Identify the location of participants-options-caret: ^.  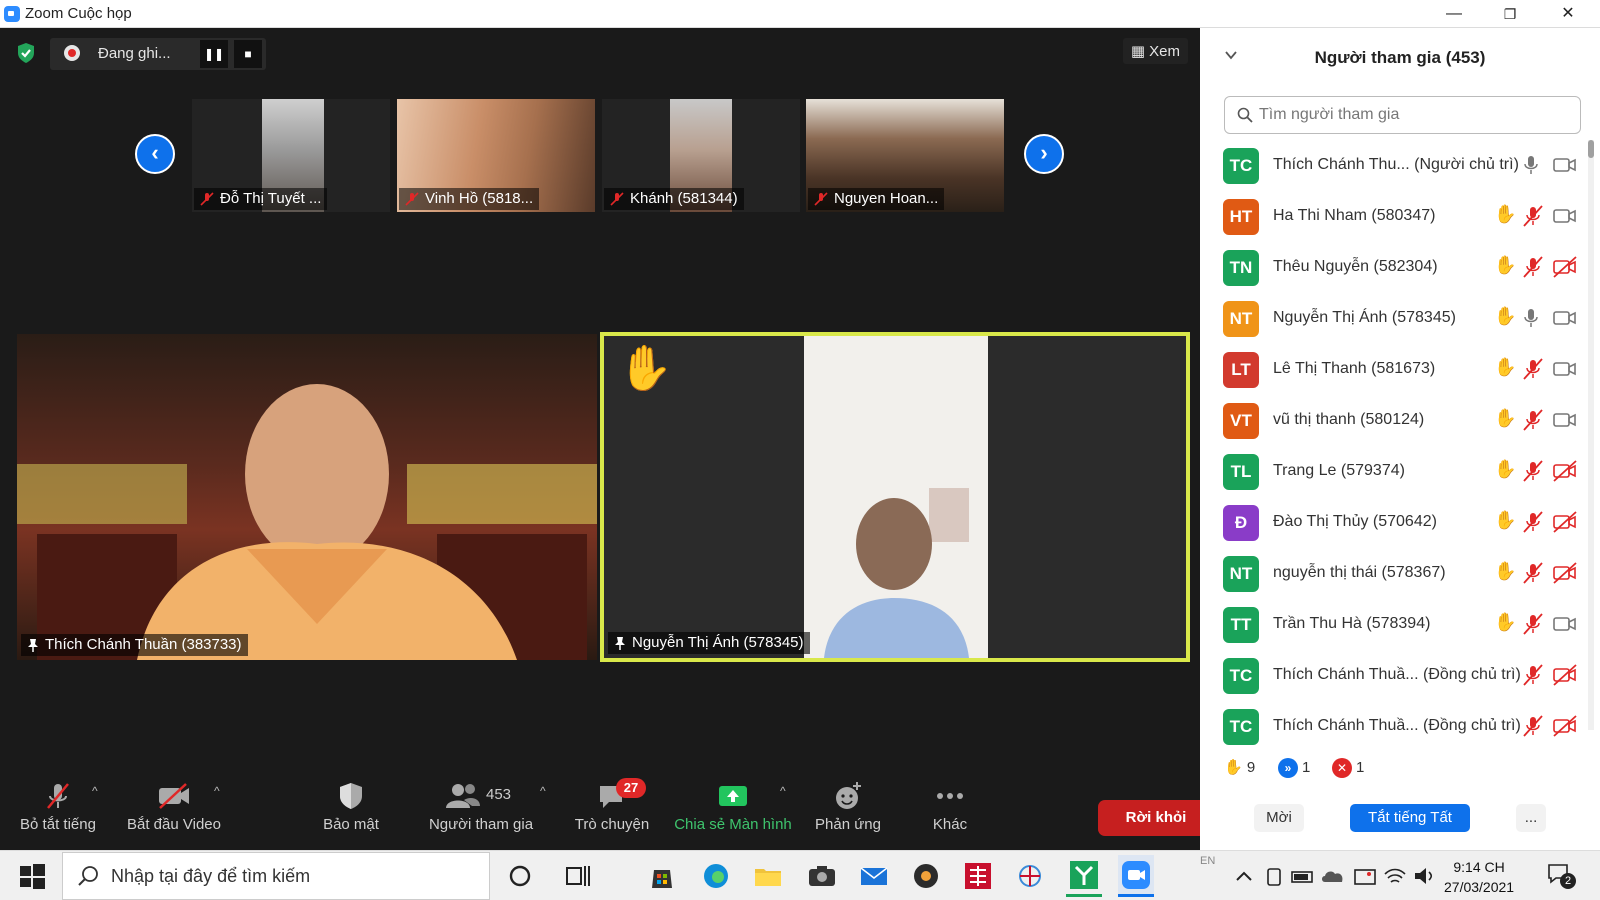
(543, 791).